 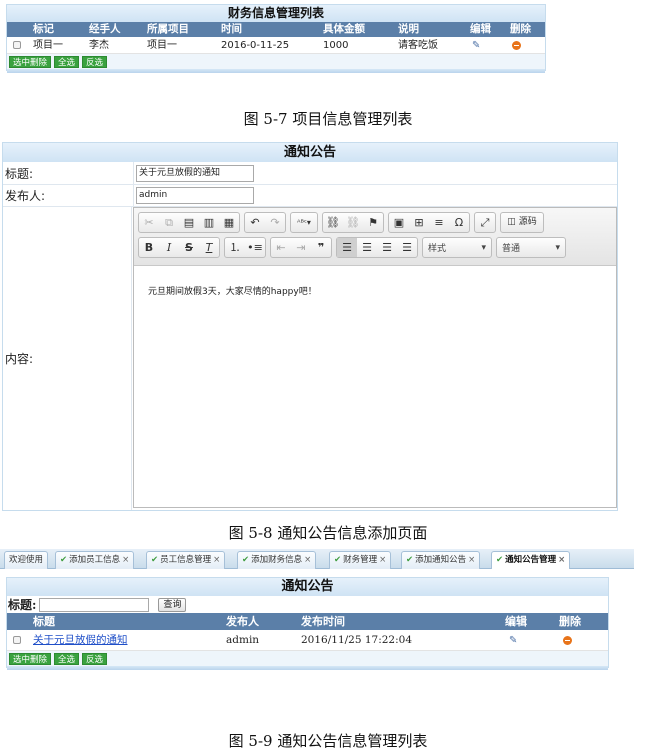 What do you see at coordinates (347, 247) in the screenshot?
I see `align-left-icon: ☰` at bounding box center [347, 247].